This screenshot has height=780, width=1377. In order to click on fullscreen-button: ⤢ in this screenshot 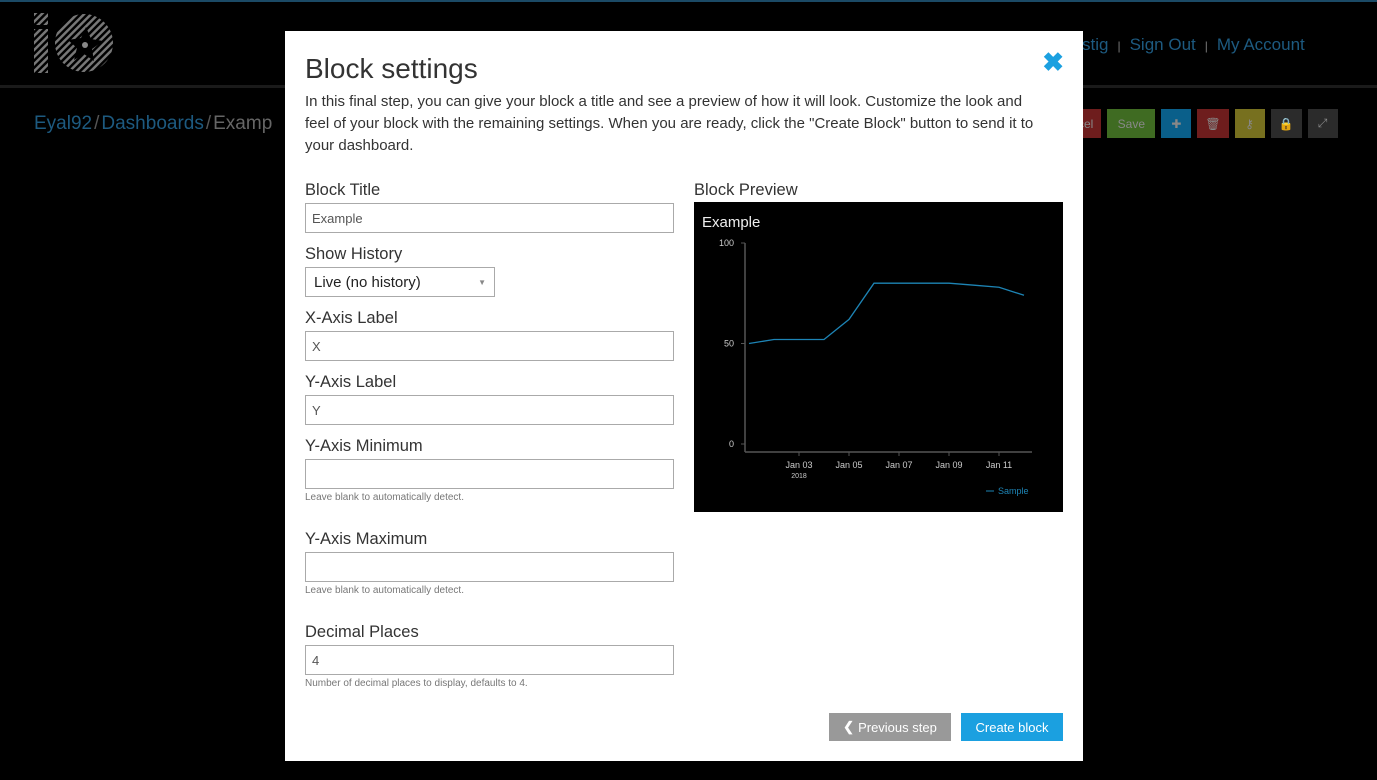, I will do `click(1322, 123)`.